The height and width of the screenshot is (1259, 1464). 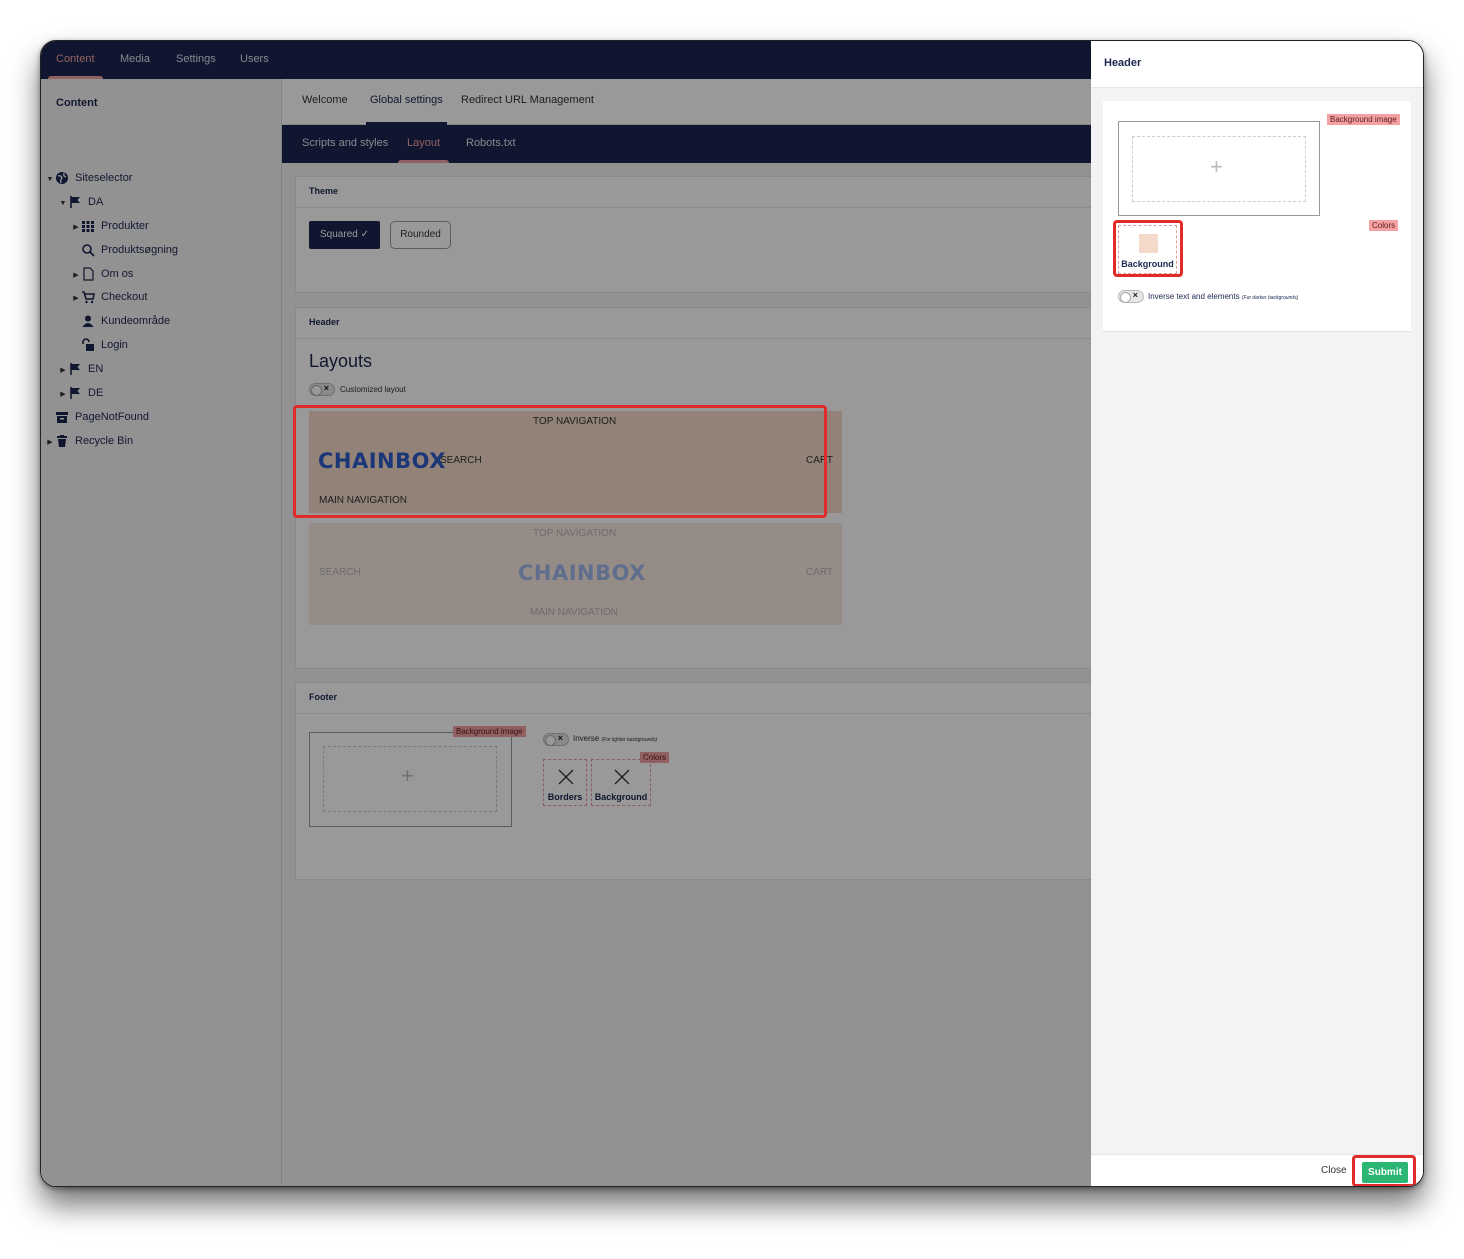 I want to click on drawer-footer: Close Submit, so click(x=1257, y=1170).